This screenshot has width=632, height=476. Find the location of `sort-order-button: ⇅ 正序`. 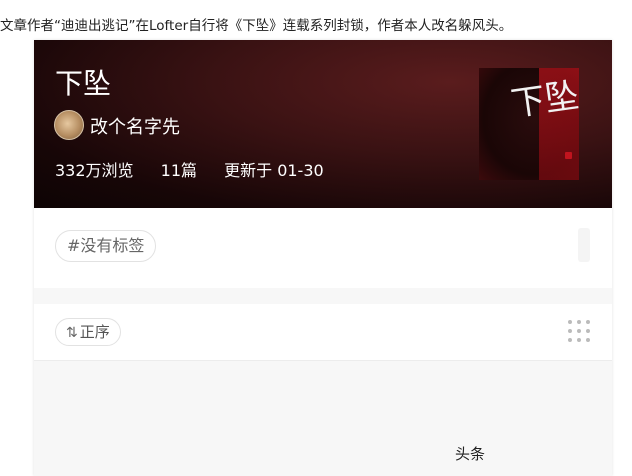

sort-order-button: ⇅ 正序 is located at coordinates (88, 332).